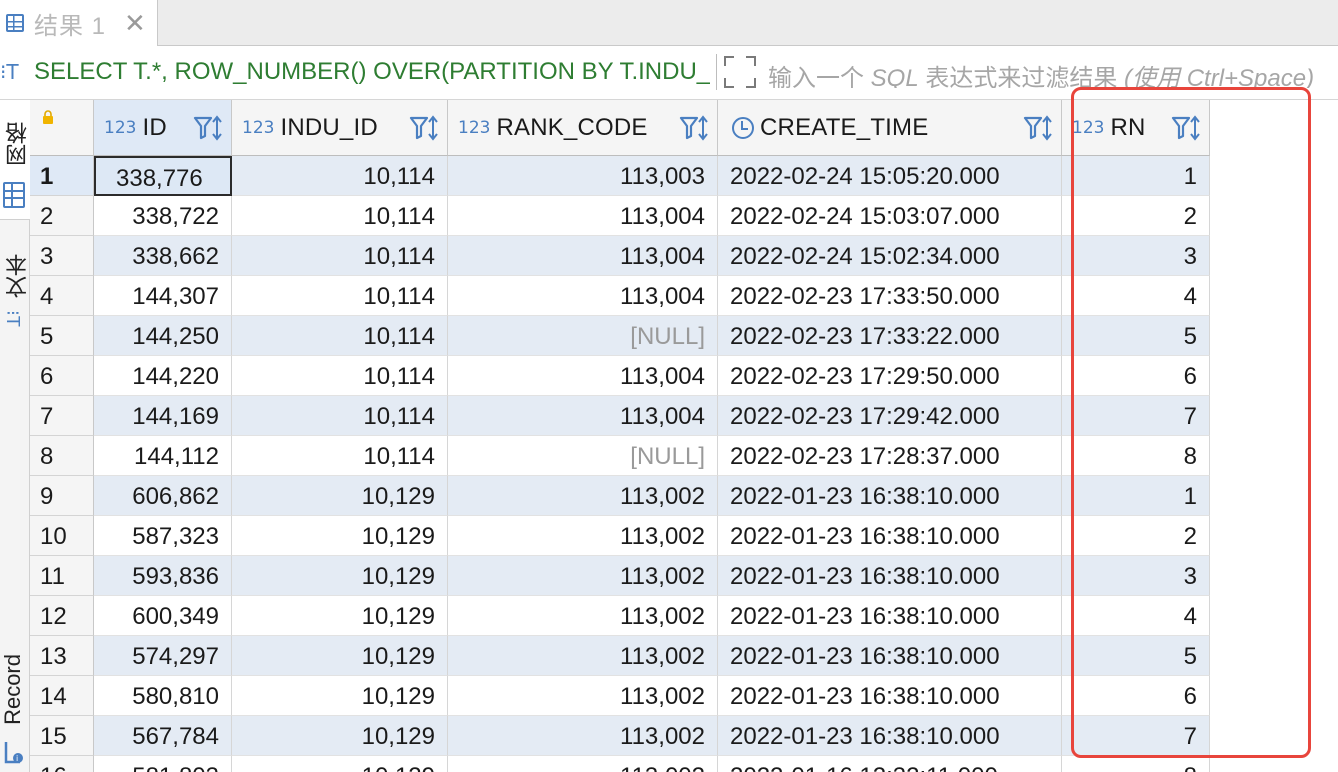 This screenshot has width=1338, height=772. I want to click on sql-filter-icon: ⁝T, so click(9, 72).